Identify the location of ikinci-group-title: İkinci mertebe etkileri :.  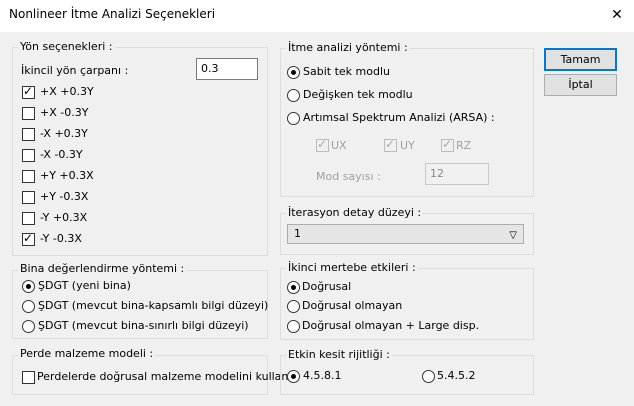
(352, 267).